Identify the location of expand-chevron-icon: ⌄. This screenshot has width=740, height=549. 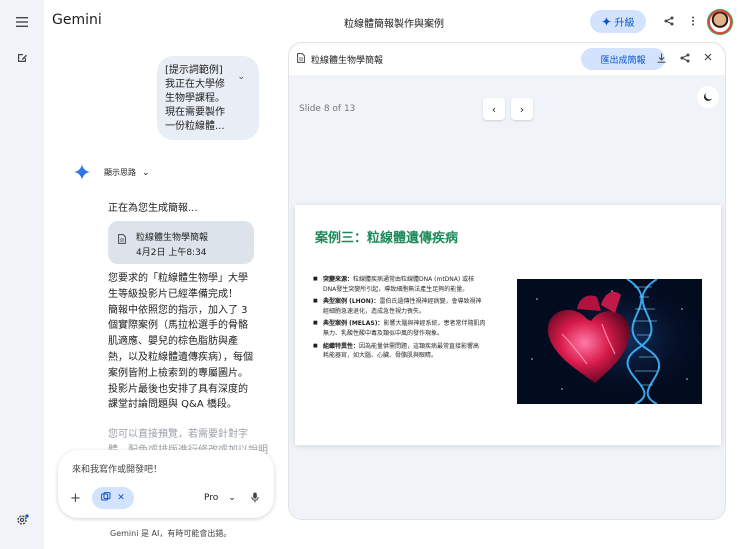
(241, 77).